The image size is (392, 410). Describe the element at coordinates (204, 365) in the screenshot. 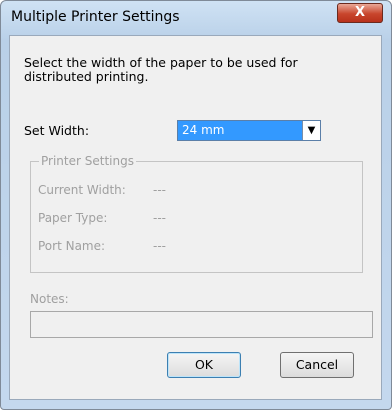

I see `ok-button: OK` at that location.